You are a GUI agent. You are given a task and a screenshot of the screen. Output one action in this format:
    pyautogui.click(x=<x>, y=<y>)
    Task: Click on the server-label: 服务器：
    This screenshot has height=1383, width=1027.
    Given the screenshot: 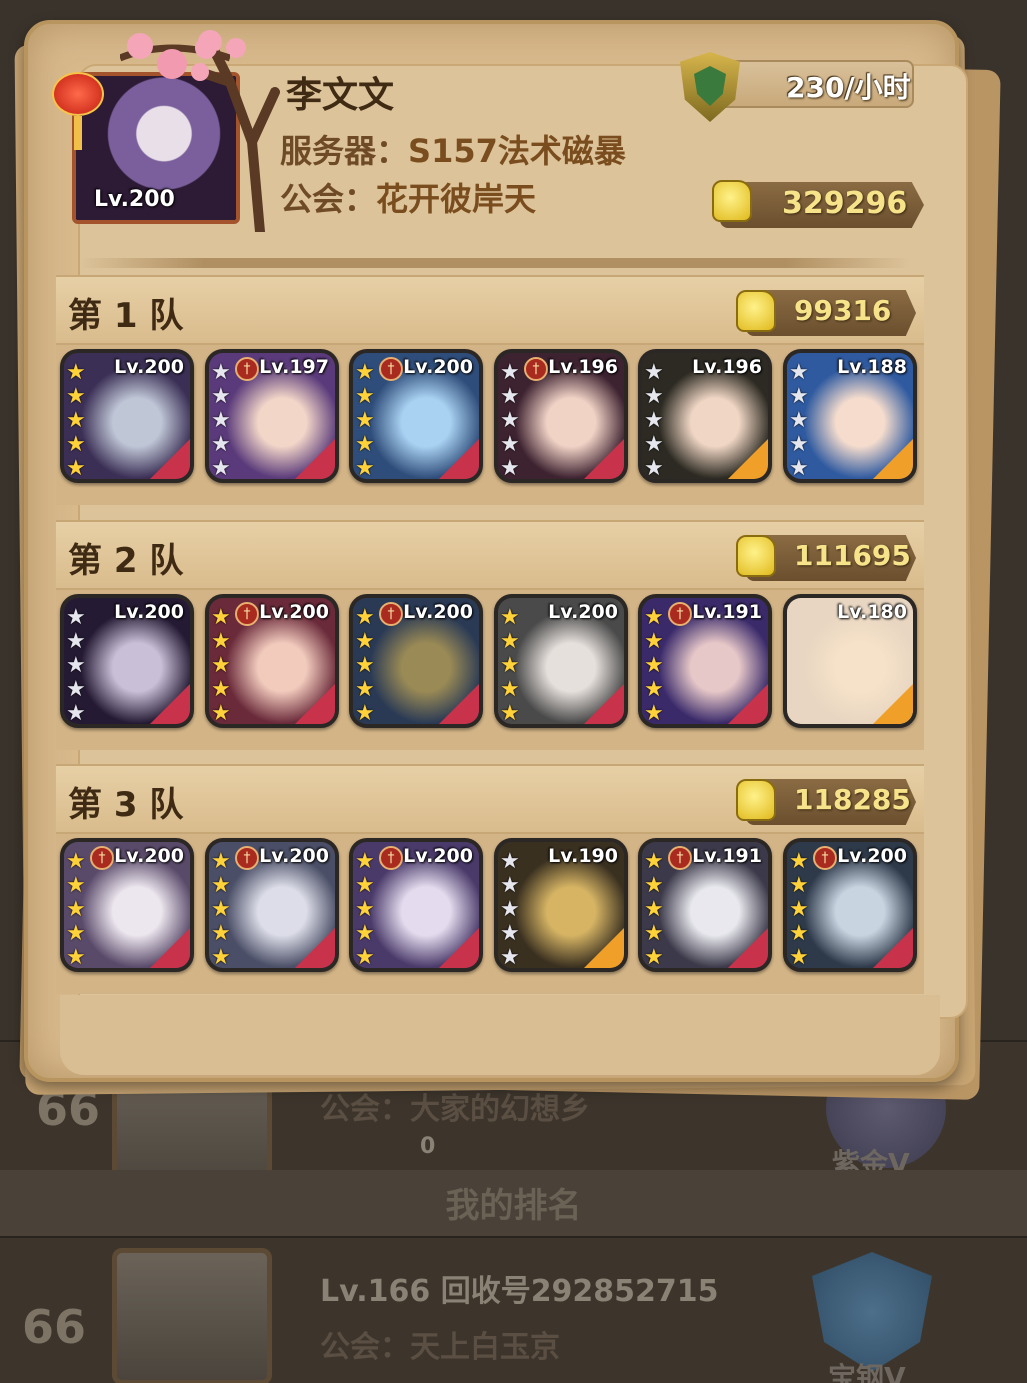 What is the action you would take?
    pyautogui.click(x=344, y=151)
    